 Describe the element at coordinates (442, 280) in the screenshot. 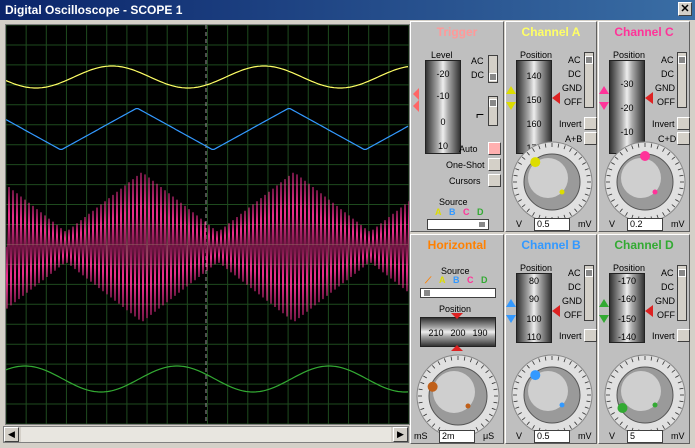

I see `hsource-a: A` at that location.